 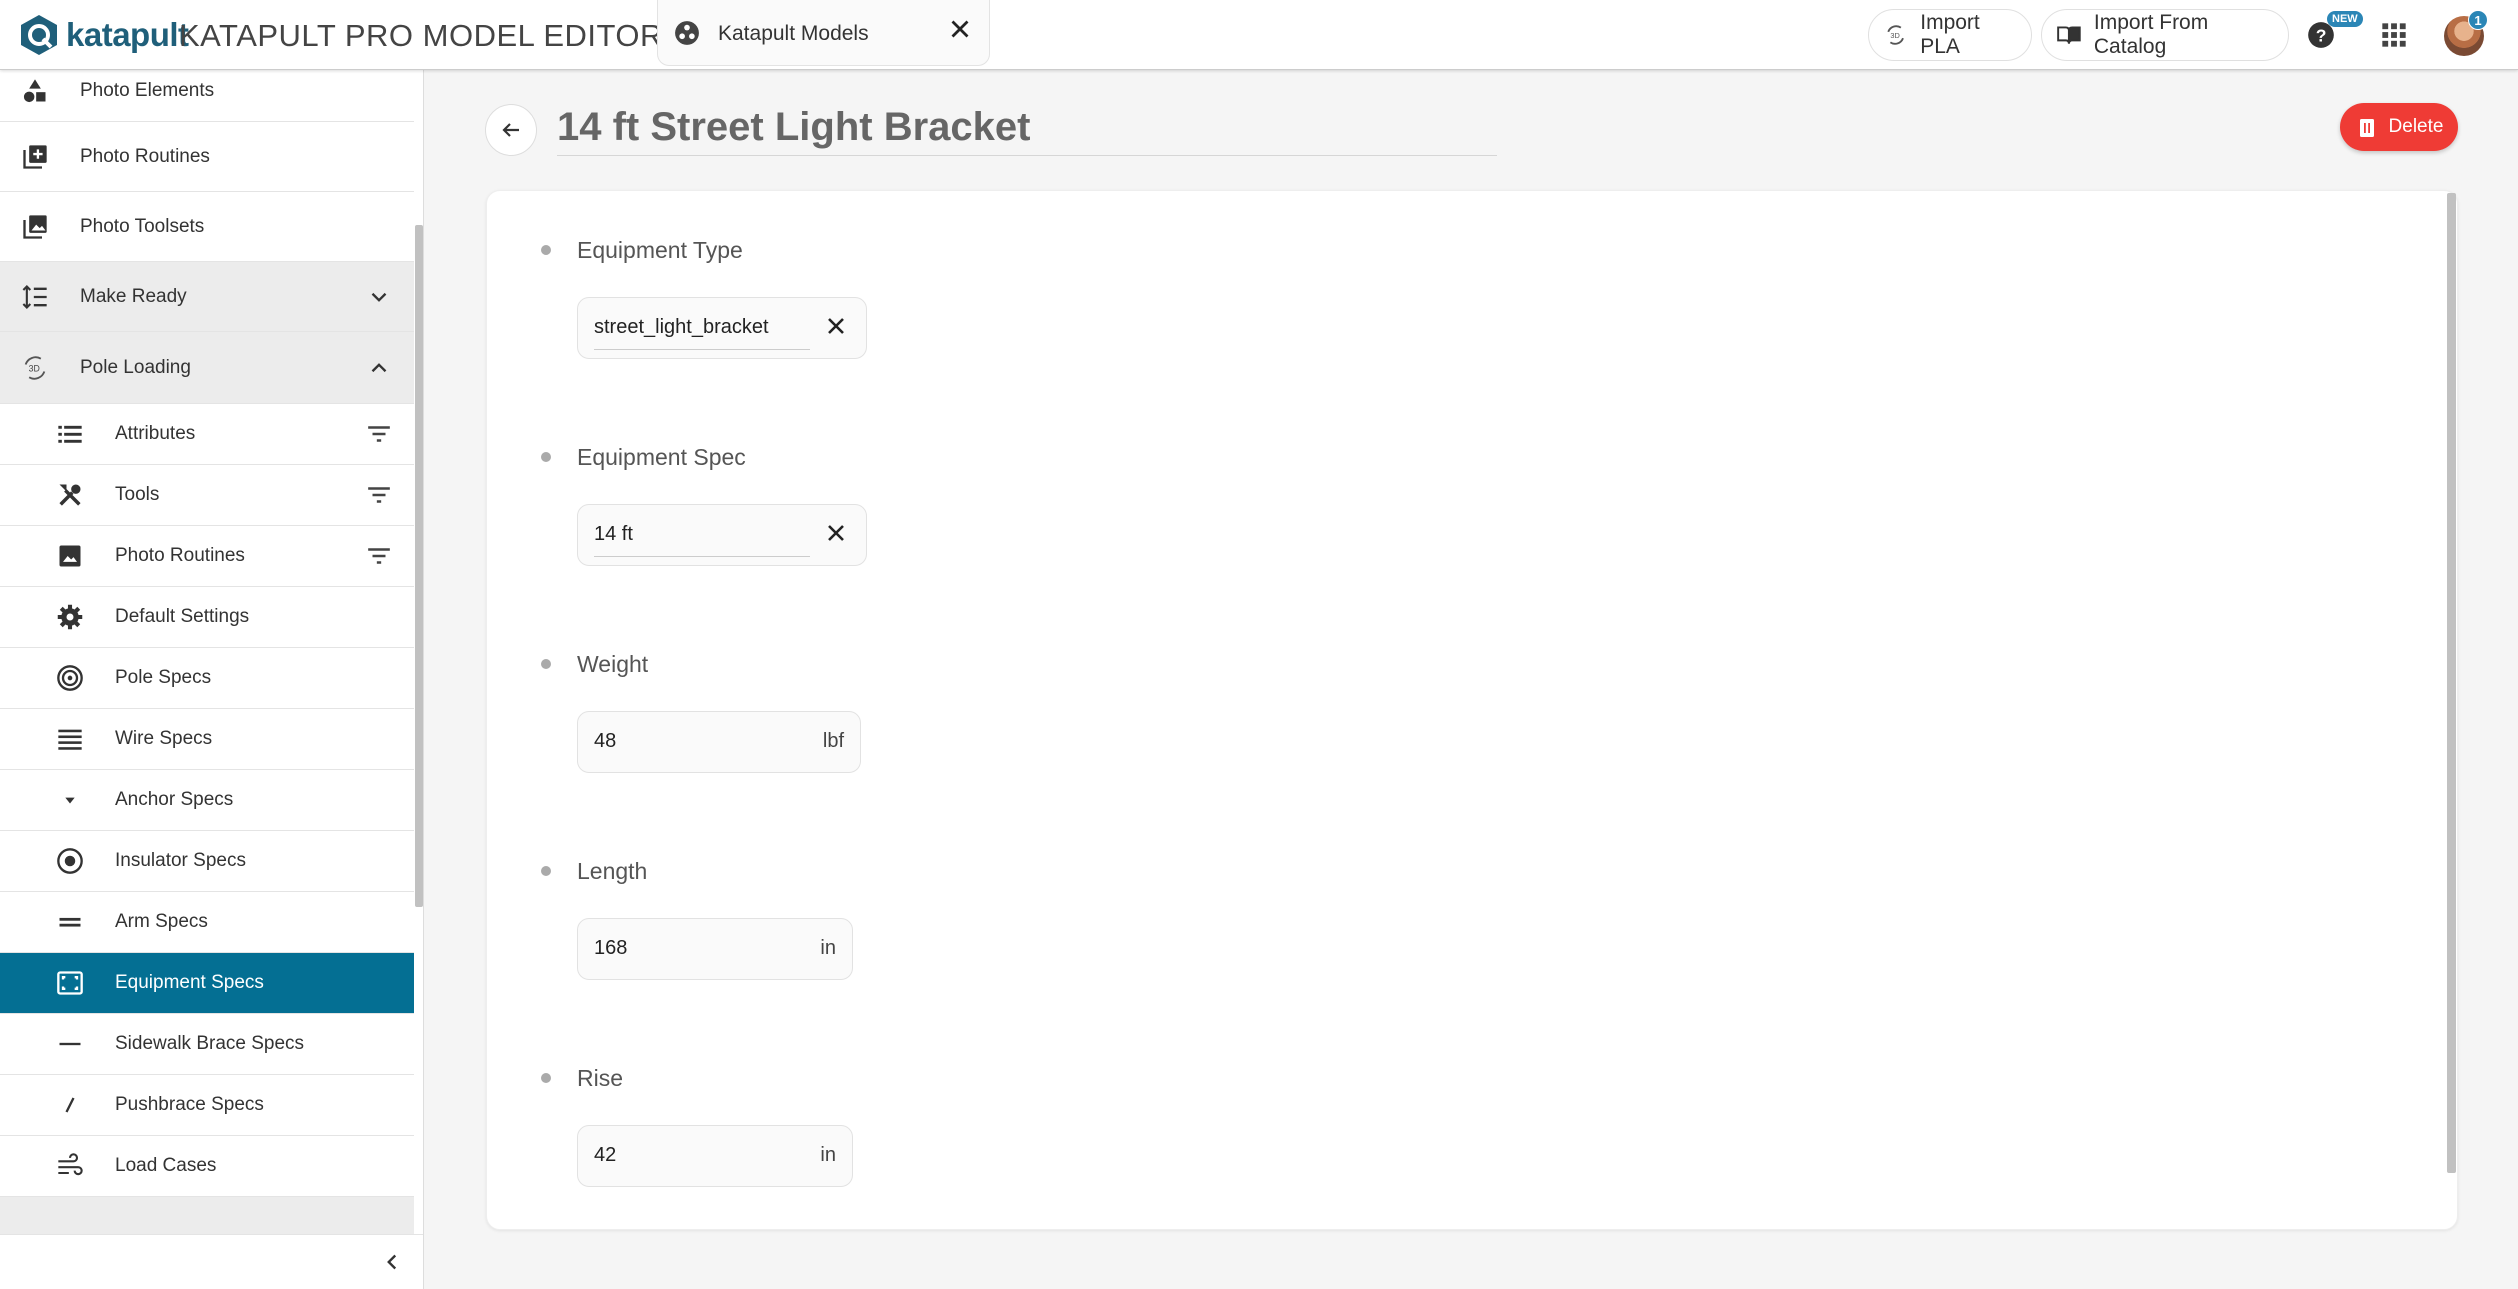 What do you see at coordinates (960, 29) in the screenshot?
I see `close-icon` at bounding box center [960, 29].